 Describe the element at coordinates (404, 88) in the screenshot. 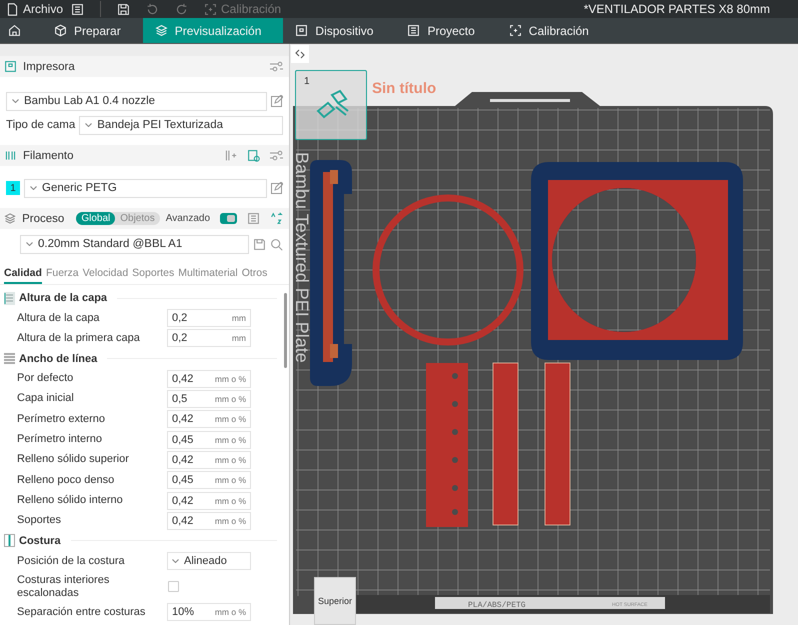

I see `project-name-overlay: Sin título` at that location.